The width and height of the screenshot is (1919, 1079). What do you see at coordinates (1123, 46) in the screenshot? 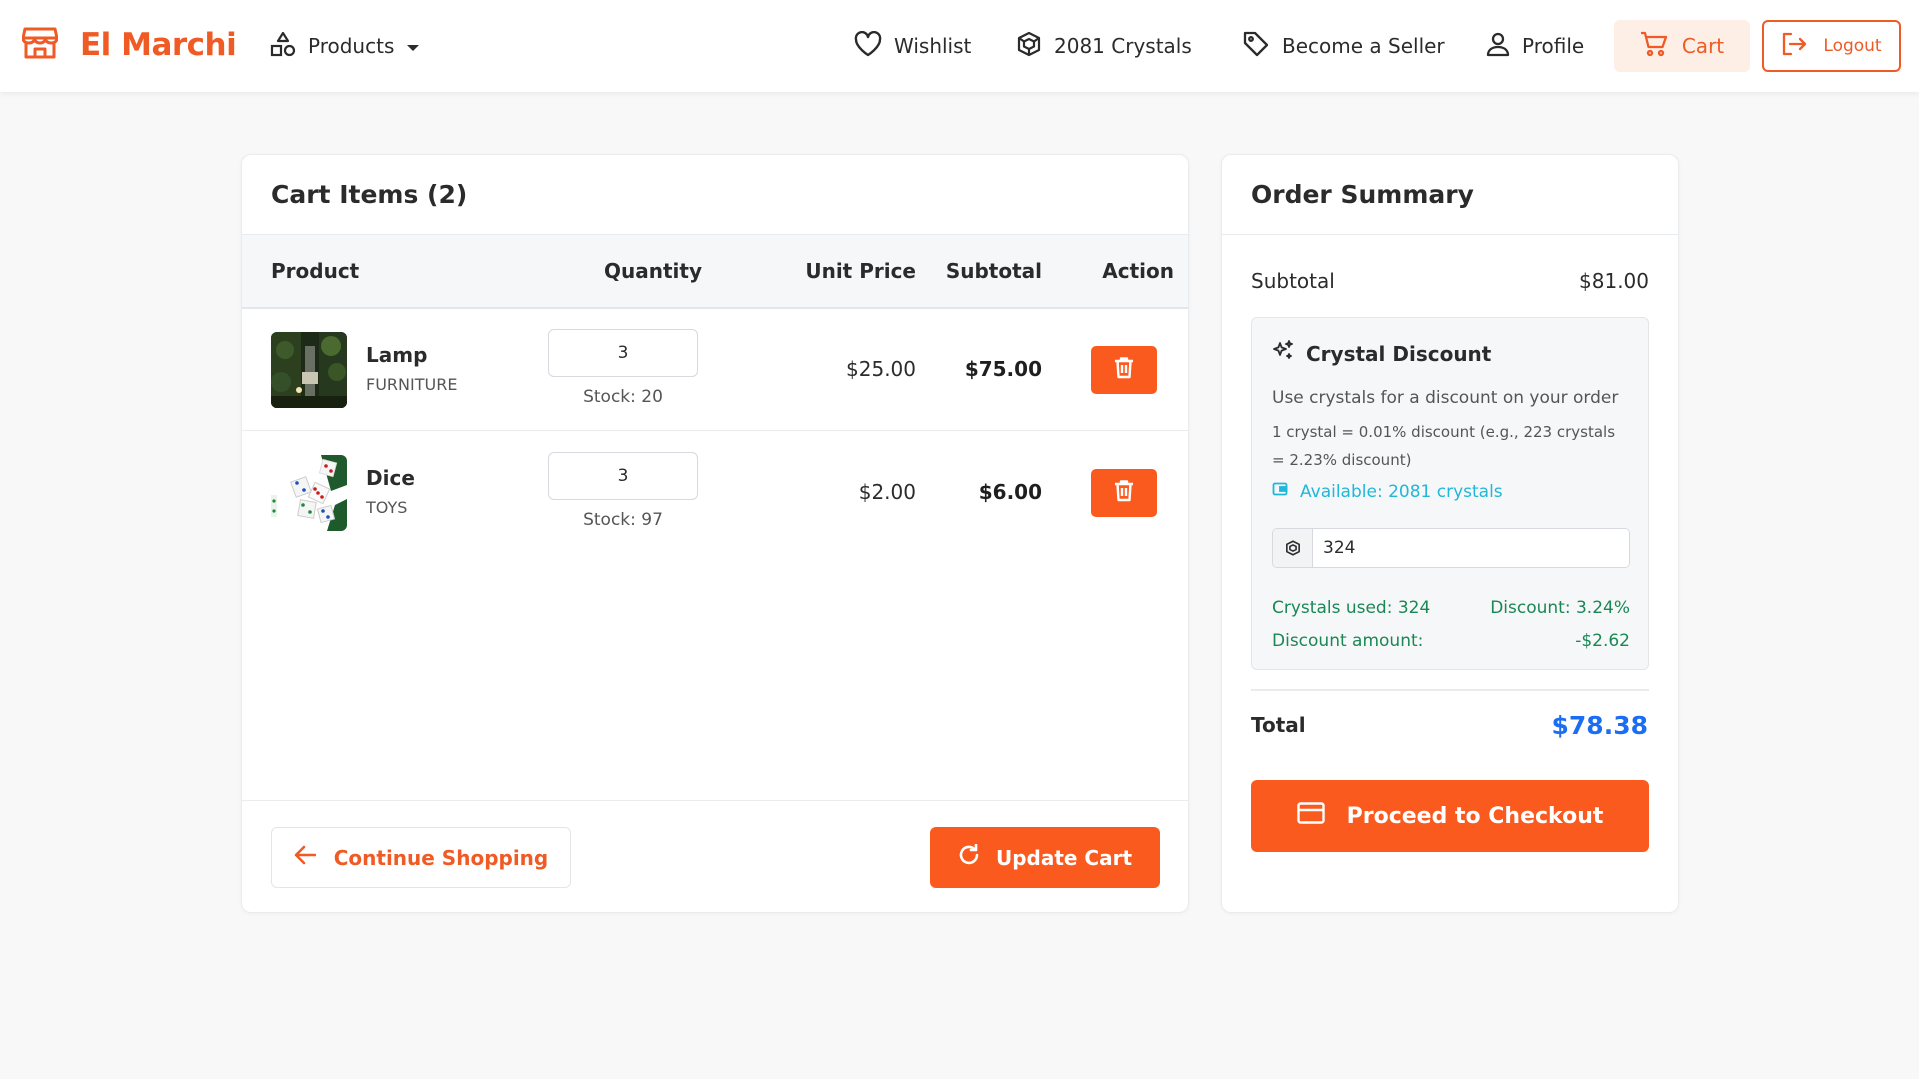
I see `nav-crystals-label: 2081 Crystals` at bounding box center [1123, 46].